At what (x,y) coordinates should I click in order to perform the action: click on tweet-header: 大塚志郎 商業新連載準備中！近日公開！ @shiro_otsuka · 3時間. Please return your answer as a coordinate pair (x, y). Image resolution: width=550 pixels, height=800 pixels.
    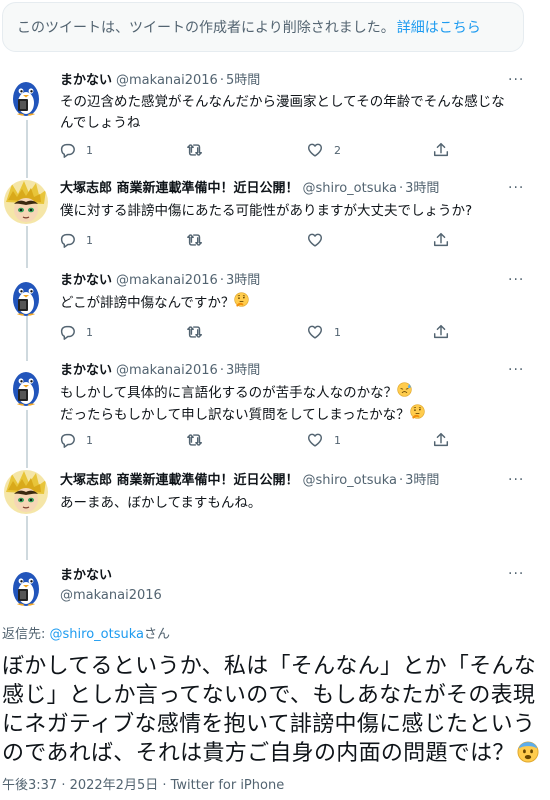
    Looking at the image, I should click on (249, 481).